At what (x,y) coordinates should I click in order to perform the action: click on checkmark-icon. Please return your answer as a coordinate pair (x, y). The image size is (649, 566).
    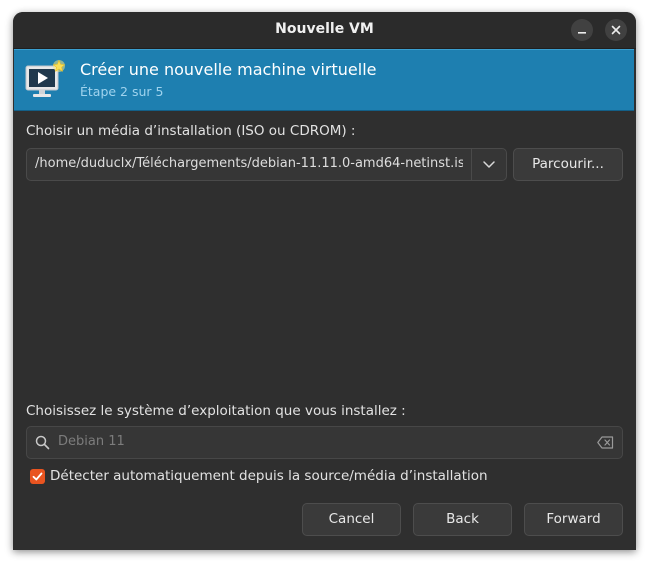
    Looking at the image, I should click on (37, 476).